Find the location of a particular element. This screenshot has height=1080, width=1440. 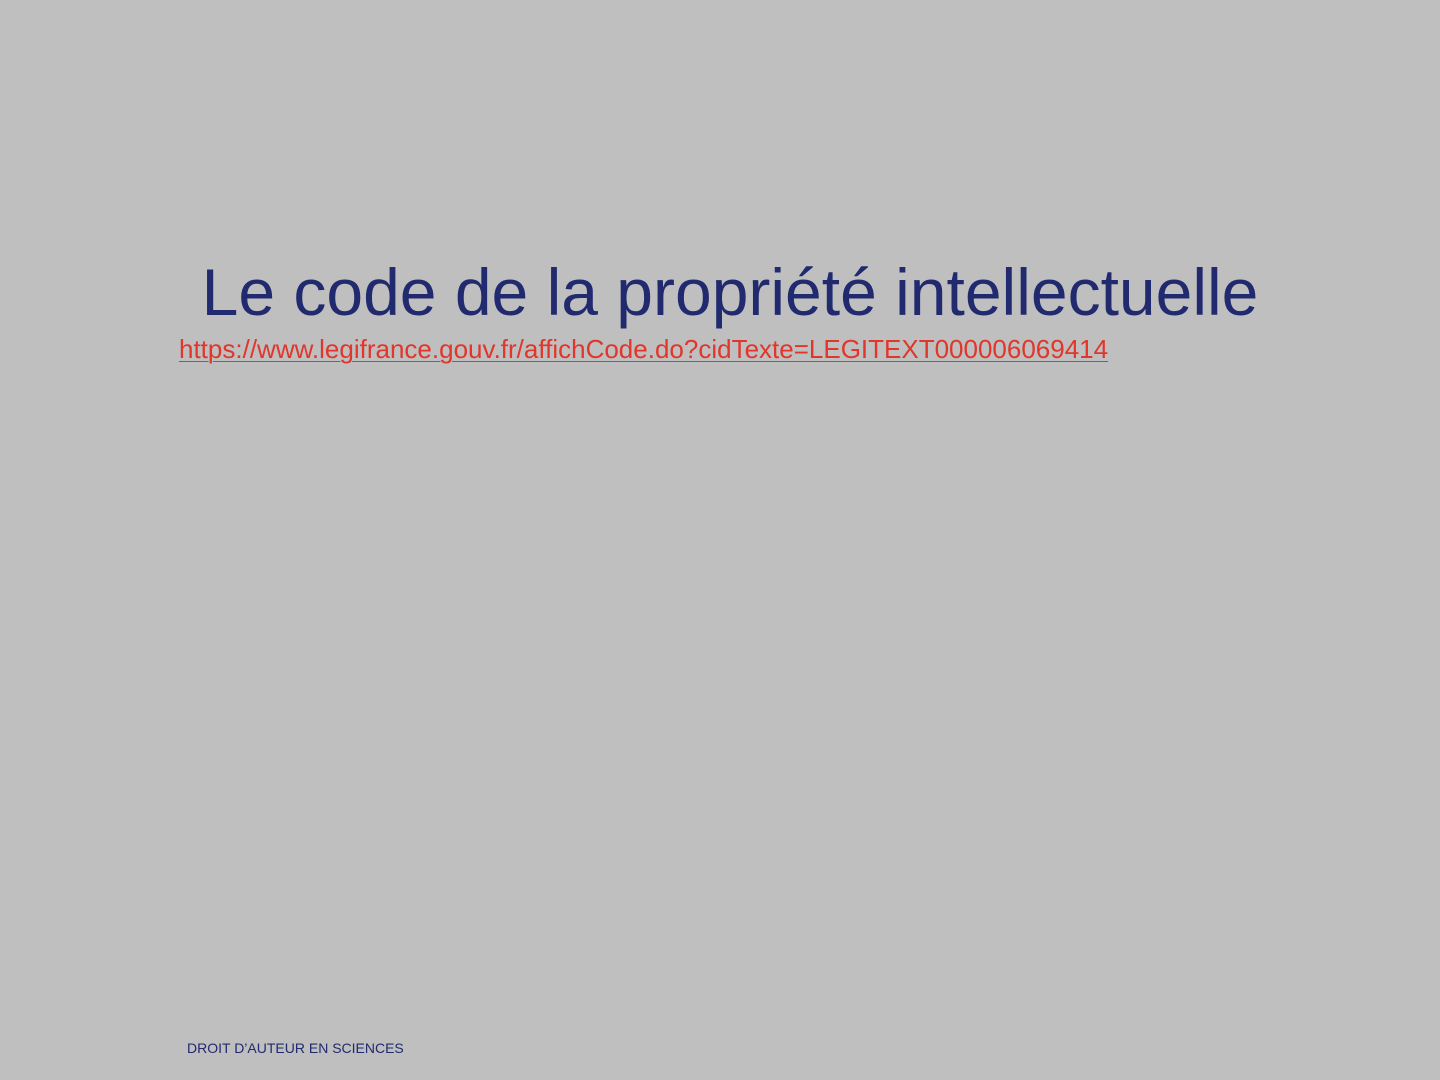

slide-title: Le code de la propriété intellectuelle is located at coordinates (730, 292).